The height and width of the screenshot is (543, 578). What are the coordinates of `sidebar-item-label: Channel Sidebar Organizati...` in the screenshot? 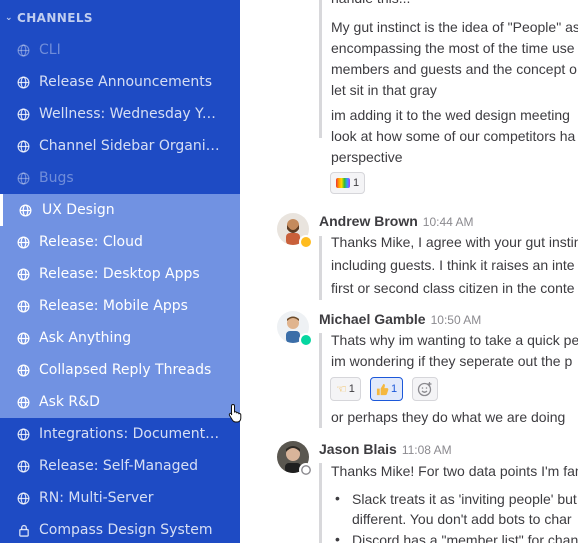 It's located at (131, 146).